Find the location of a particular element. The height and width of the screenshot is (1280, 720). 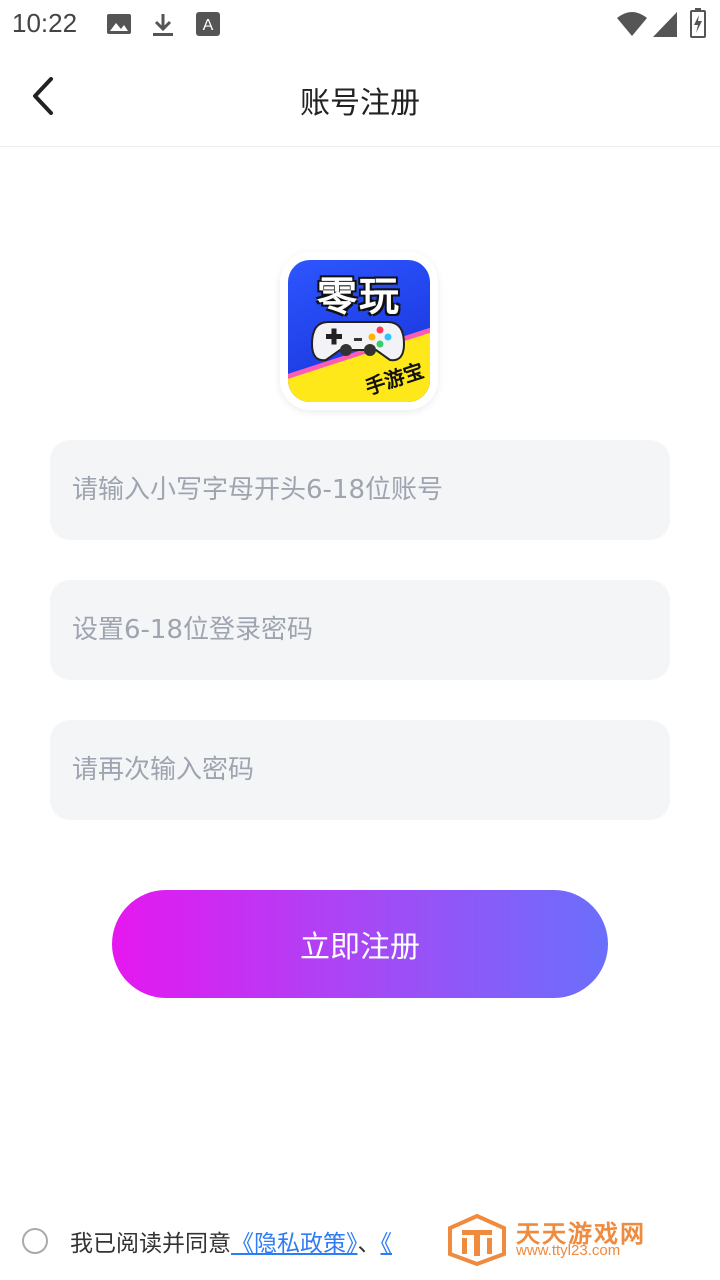

signal-icon is located at coordinates (665, 26).